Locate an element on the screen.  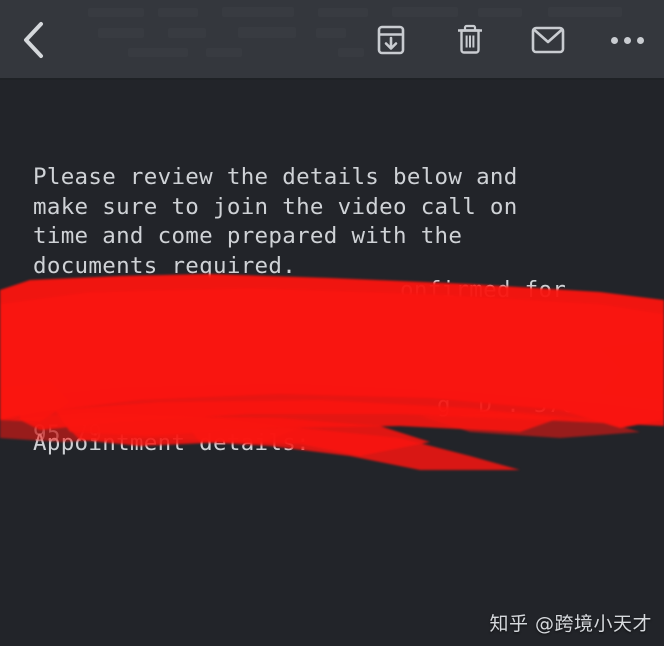
chevron-left-icon is located at coordinates (34, 40).